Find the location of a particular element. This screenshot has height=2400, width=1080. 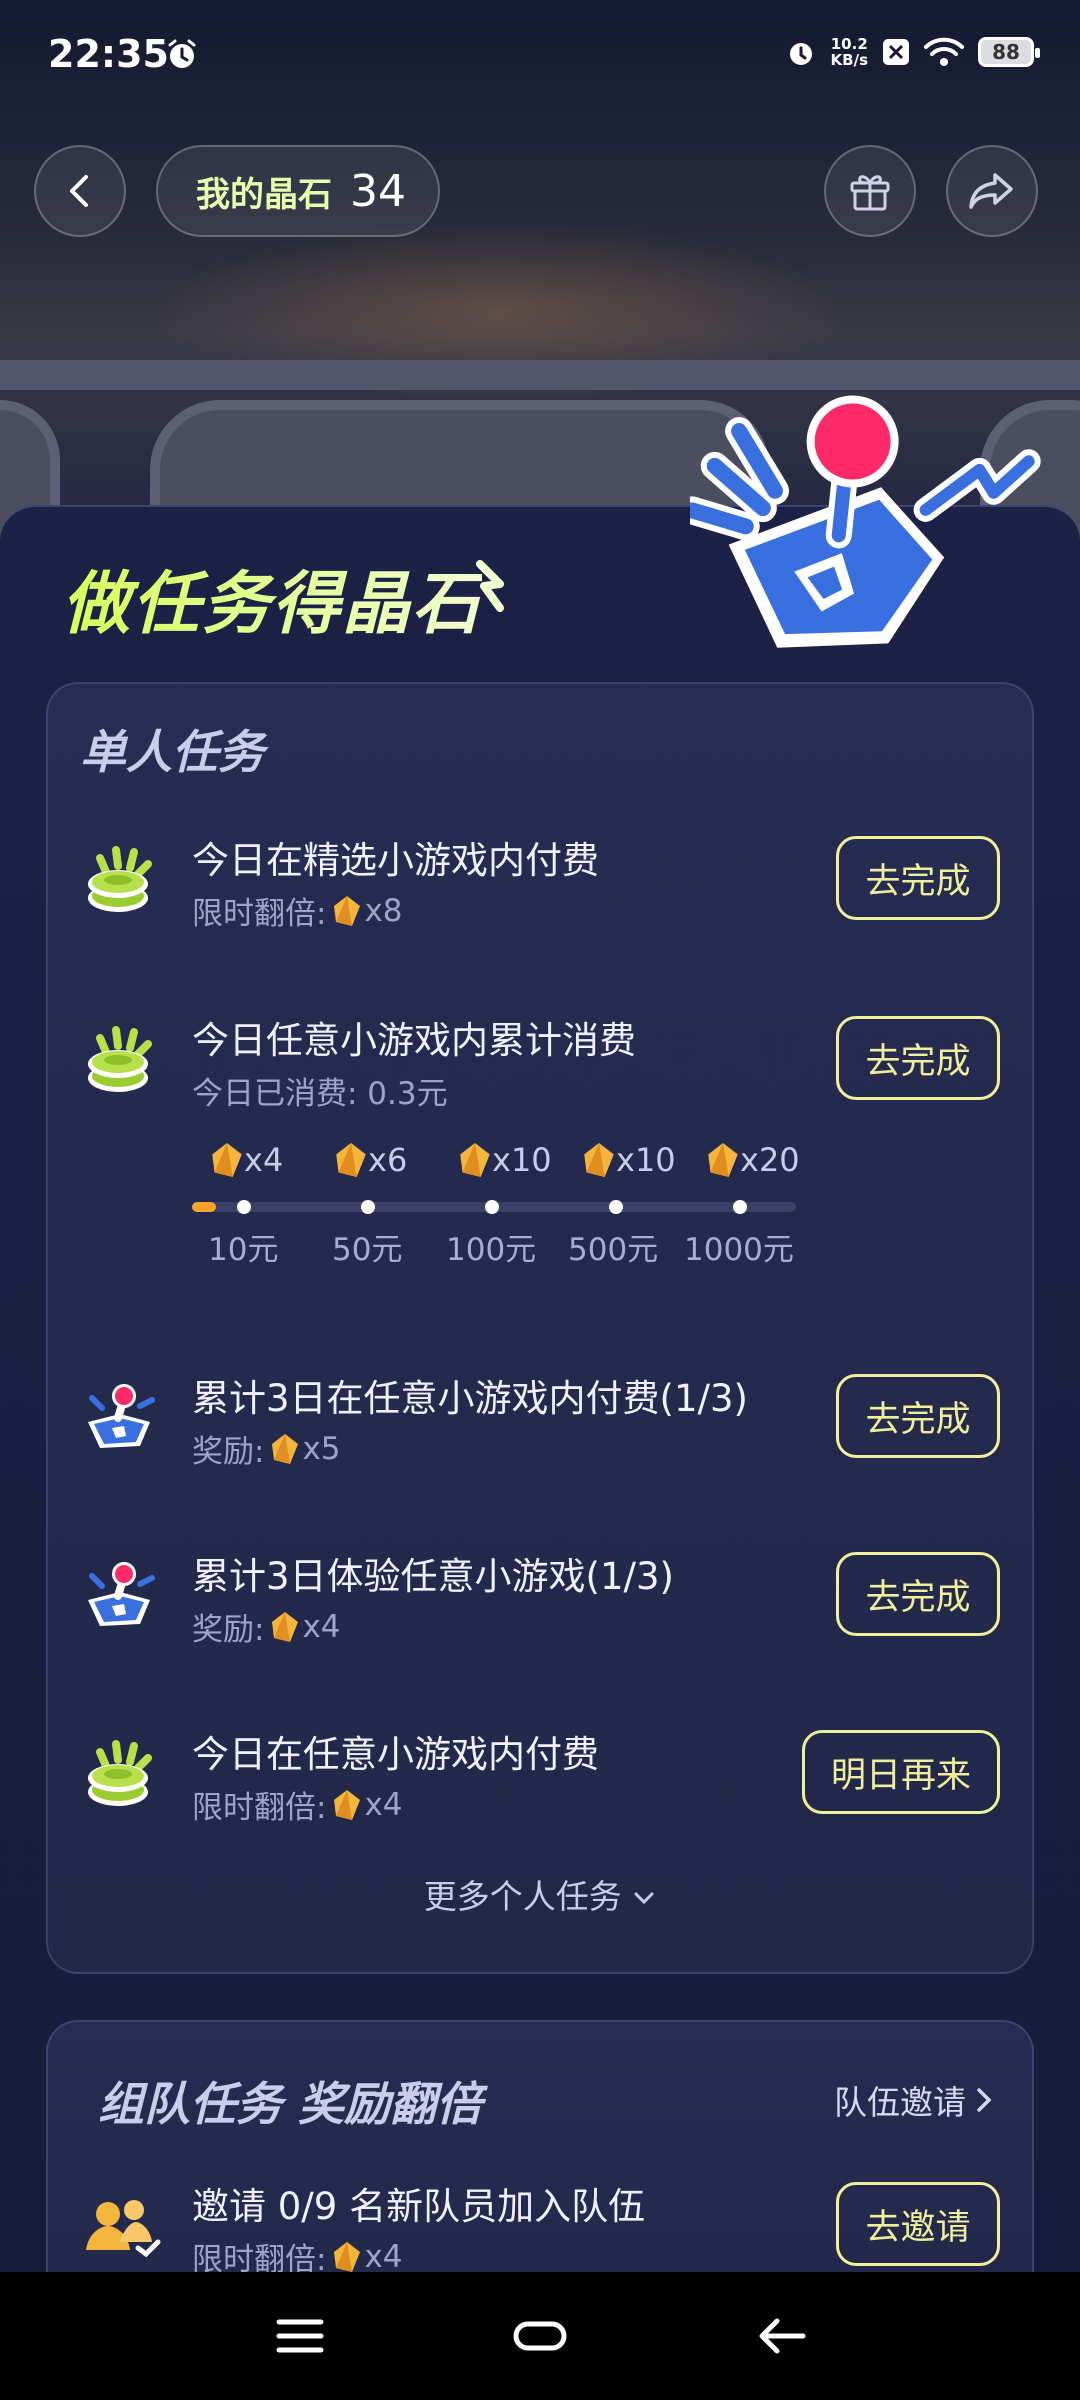

my-crystal-balance: 我的晶石 34 is located at coordinates (298, 191).